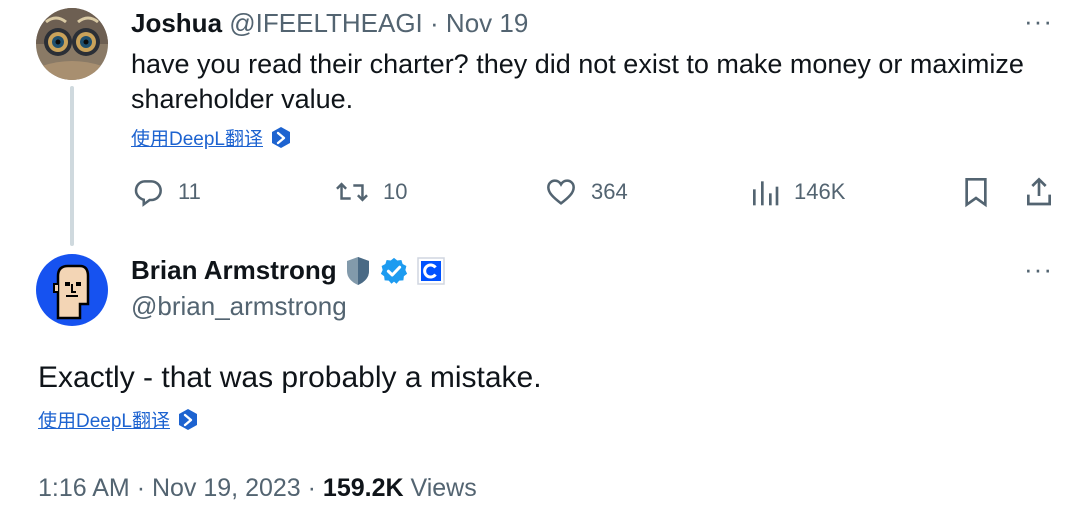  I want to click on main-tweet-meta: 1:16 AM · Nov 19, 2023 · 159.2K Views, so click(257, 488).